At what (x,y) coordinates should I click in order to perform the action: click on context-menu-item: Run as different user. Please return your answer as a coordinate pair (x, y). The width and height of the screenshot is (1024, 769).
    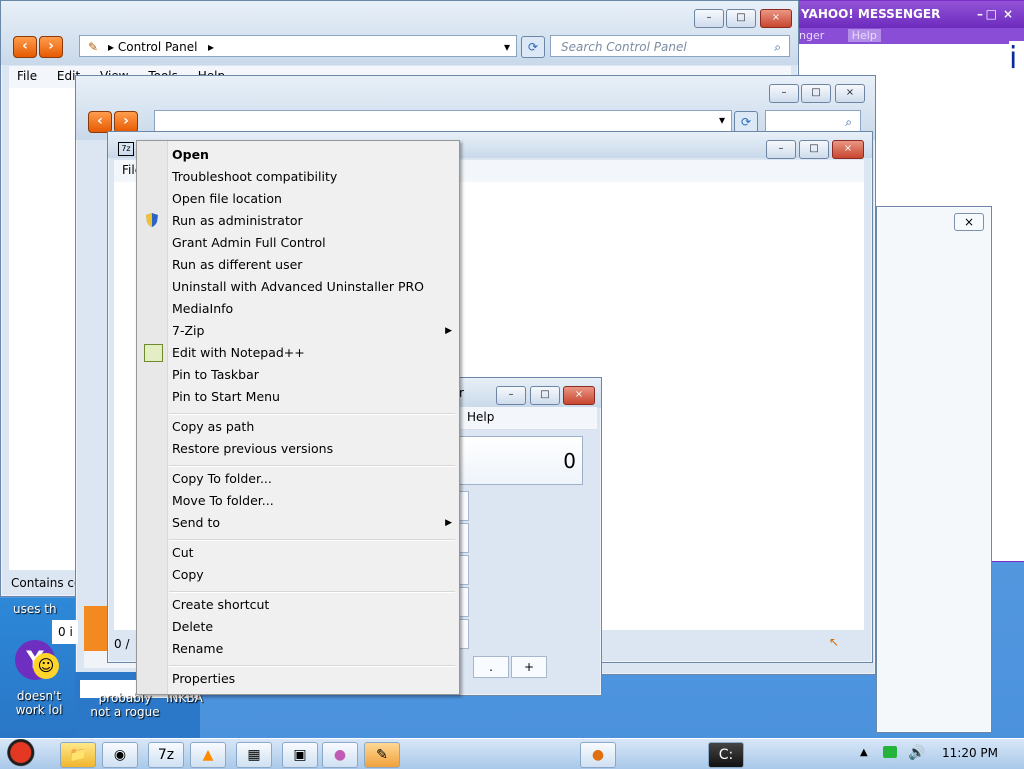
    Looking at the image, I should click on (237, 265).